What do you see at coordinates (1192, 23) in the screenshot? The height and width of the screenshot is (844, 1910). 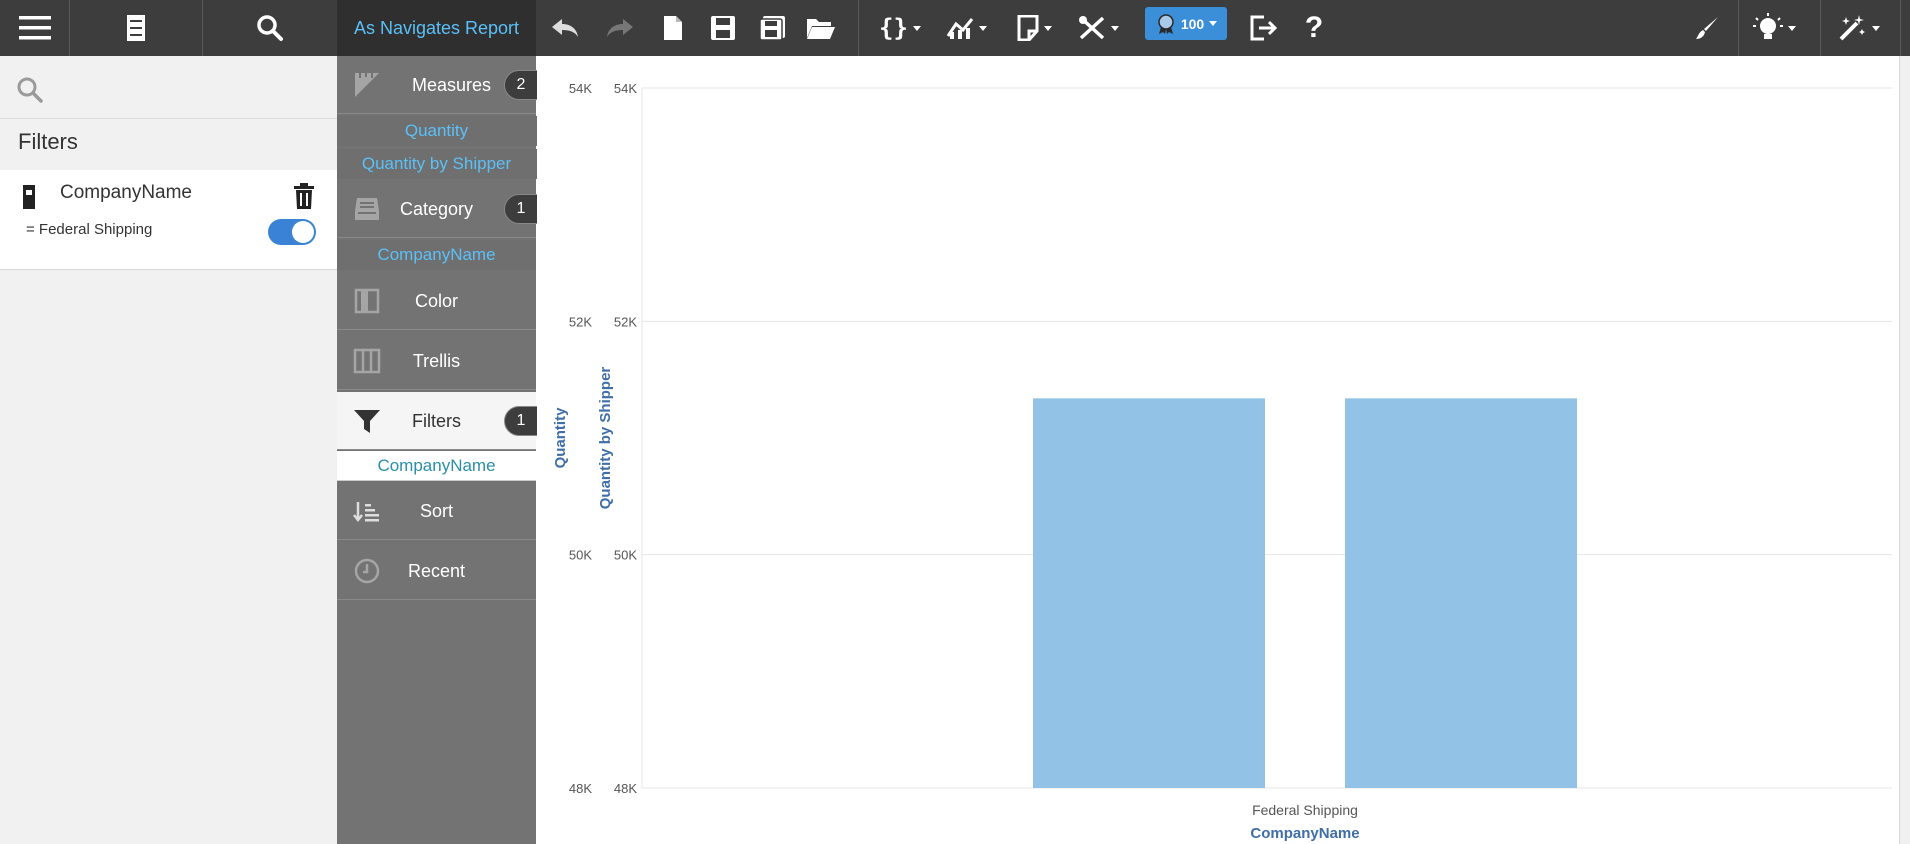 I see `score-label: 100` at bounding box center [1192, 23].